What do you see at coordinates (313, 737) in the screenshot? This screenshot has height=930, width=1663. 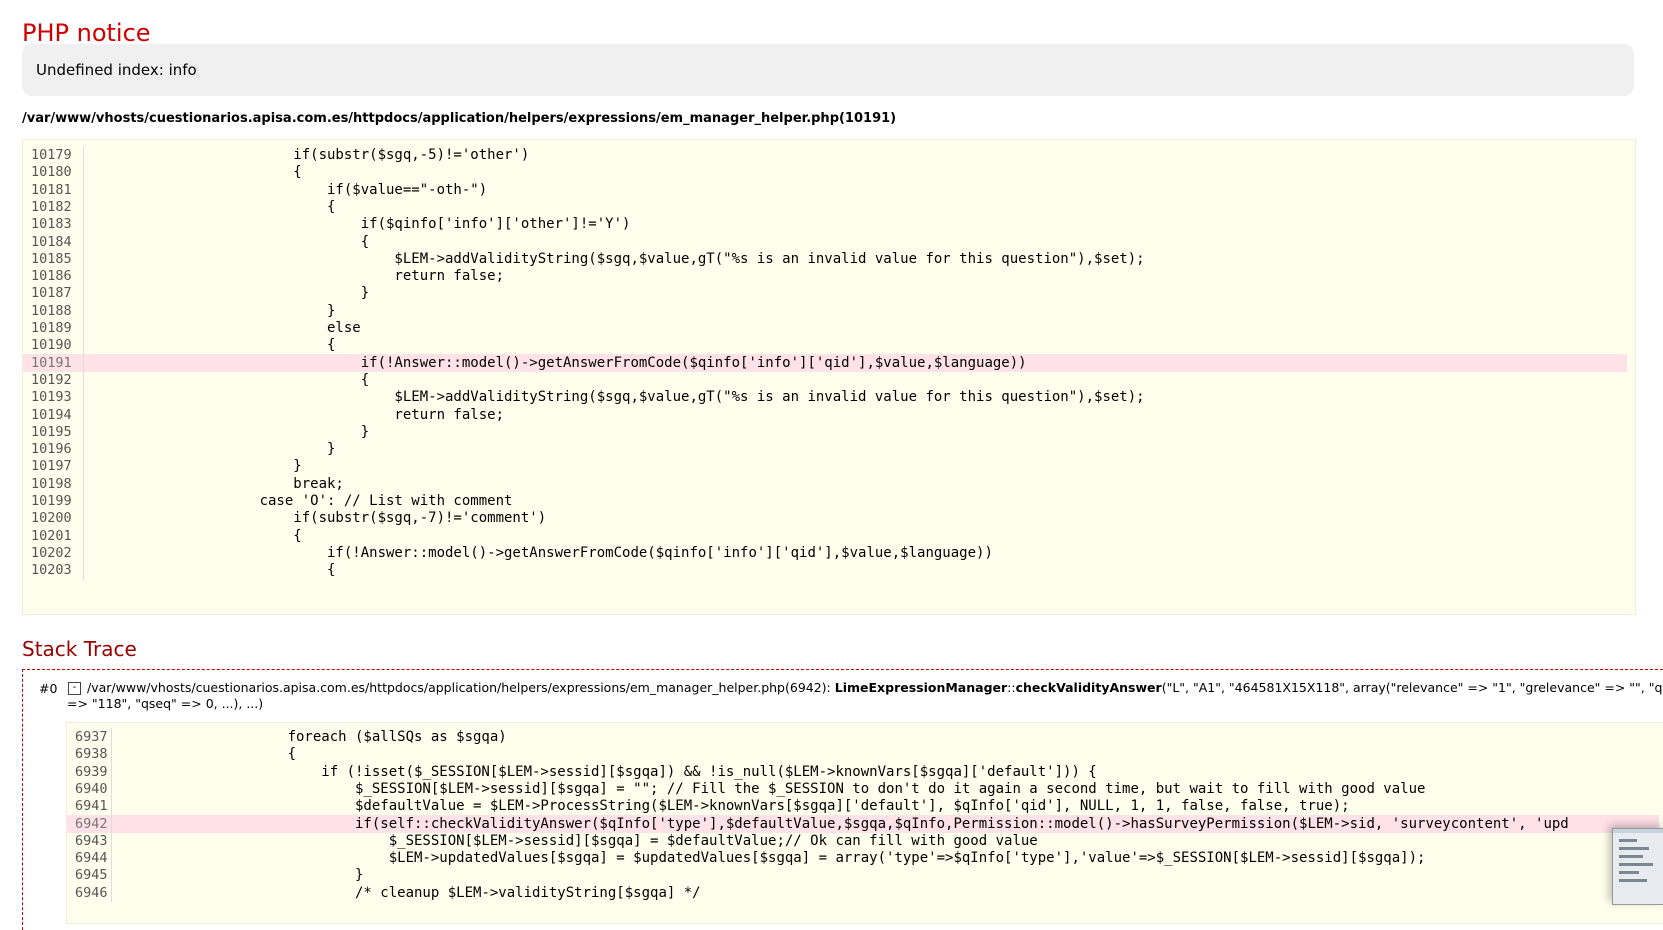 I see `line-code: foreach ($allSQs as $sgqa)` at bounding box center [313, 737].